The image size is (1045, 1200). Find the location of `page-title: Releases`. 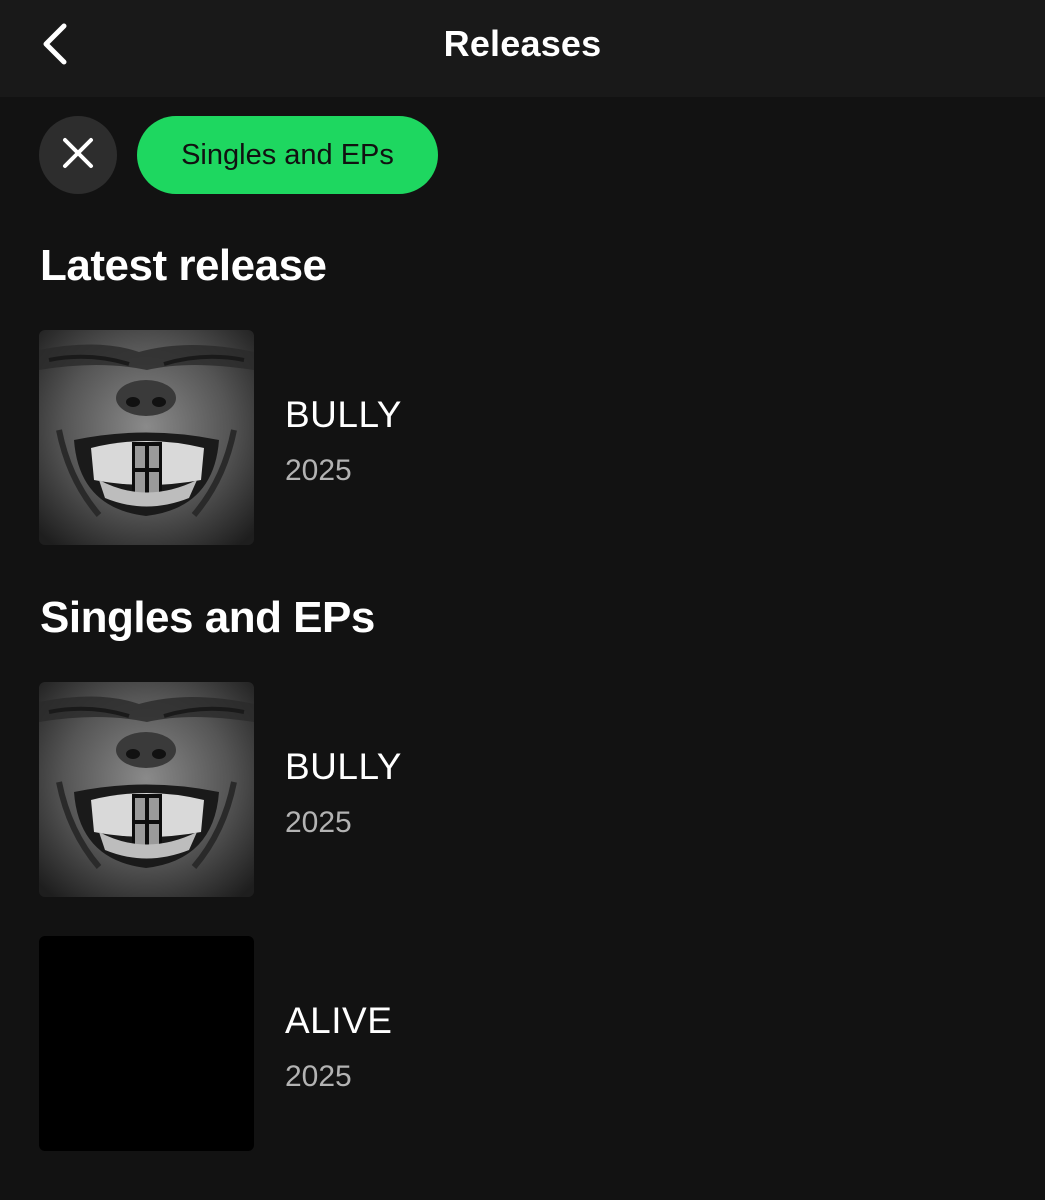

page-title: Releases is located at coordinates (522, 43).